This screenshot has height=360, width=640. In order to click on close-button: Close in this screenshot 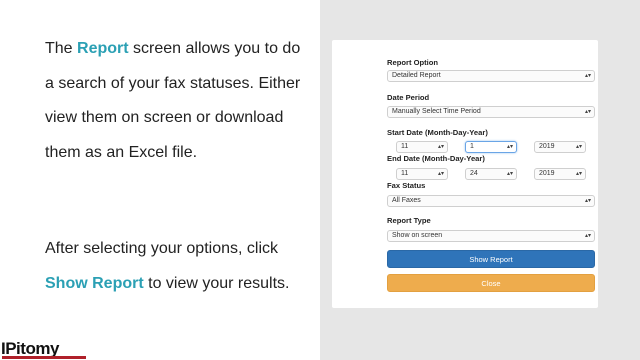, I will do `click(491, 283)`.